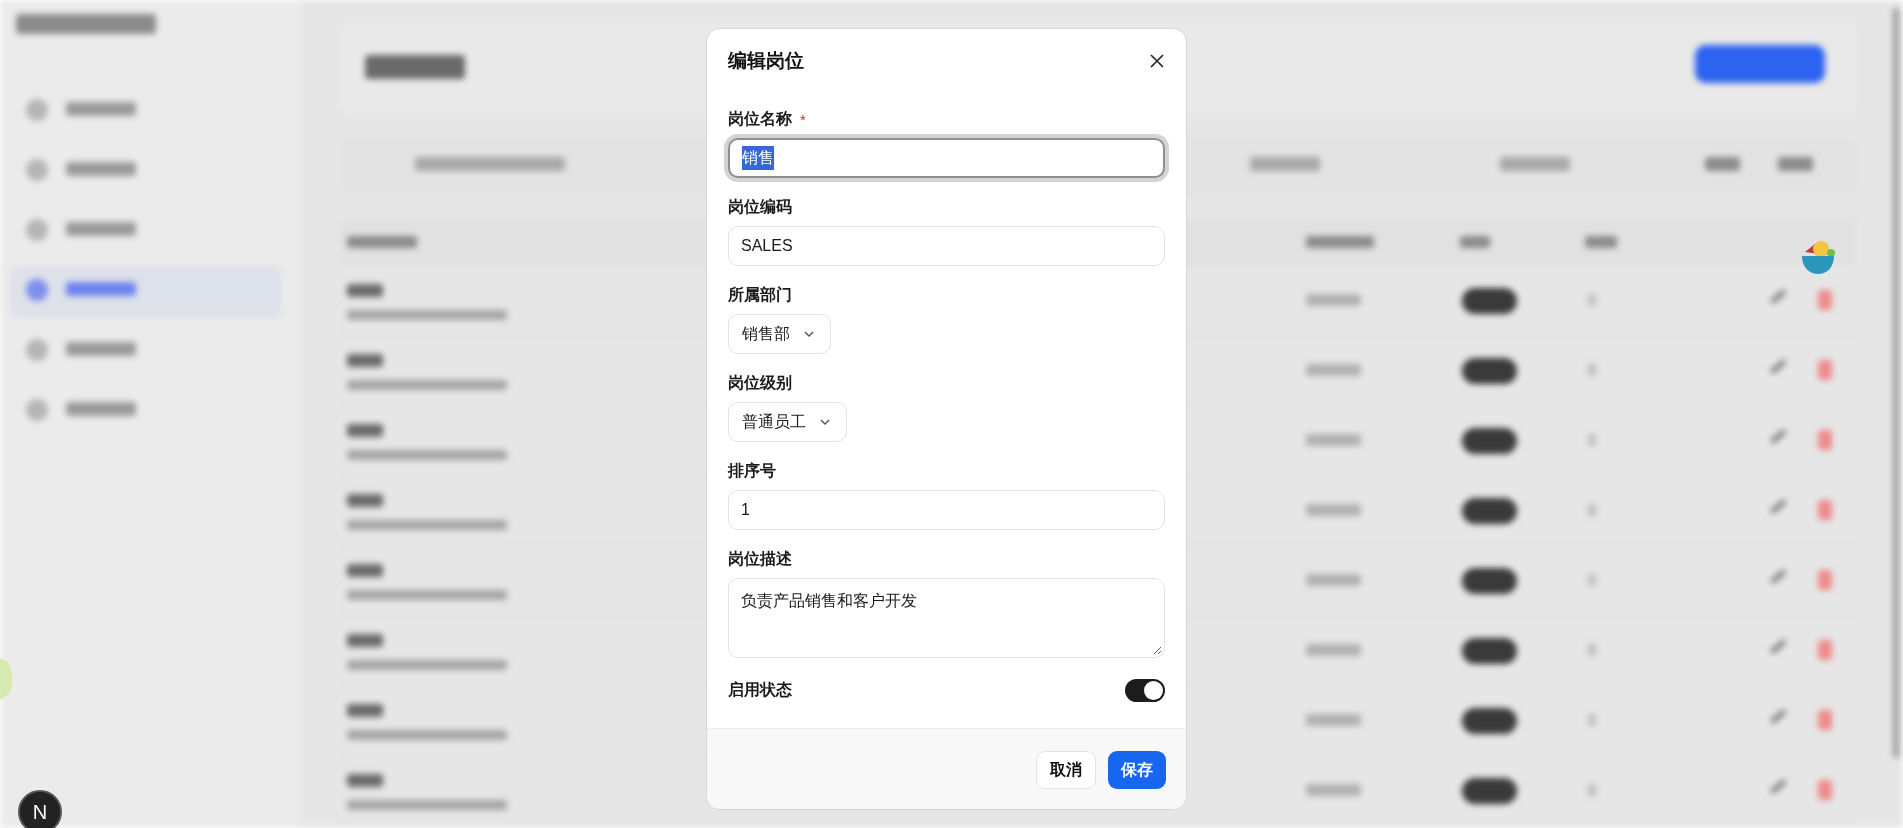 This screenshot has height=828, width=1903. What do you see at coordinates (760, 295) in the screenshot?
I see `field-label: 所属部门` at bounding box center [760, 295].